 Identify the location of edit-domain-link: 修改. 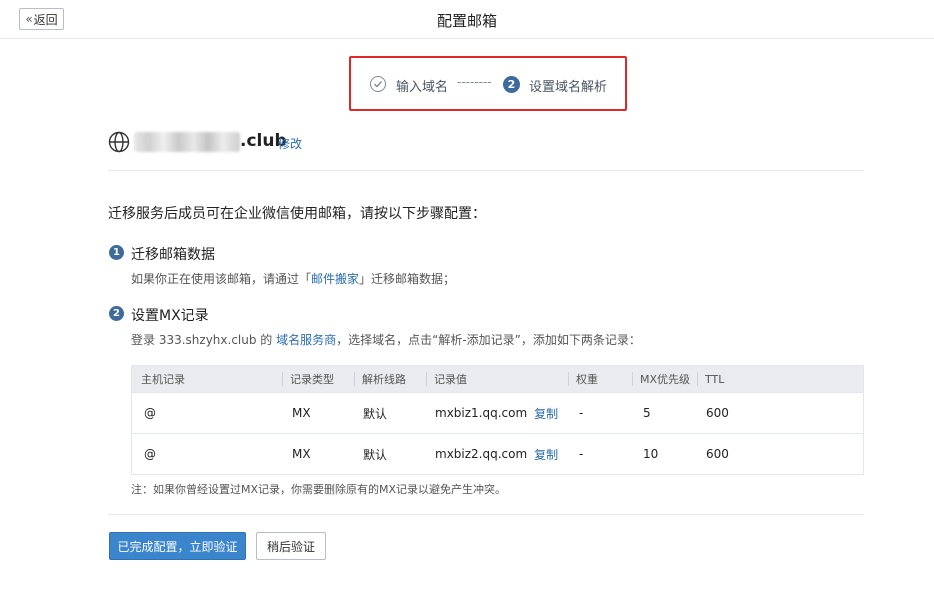
(290, 143).